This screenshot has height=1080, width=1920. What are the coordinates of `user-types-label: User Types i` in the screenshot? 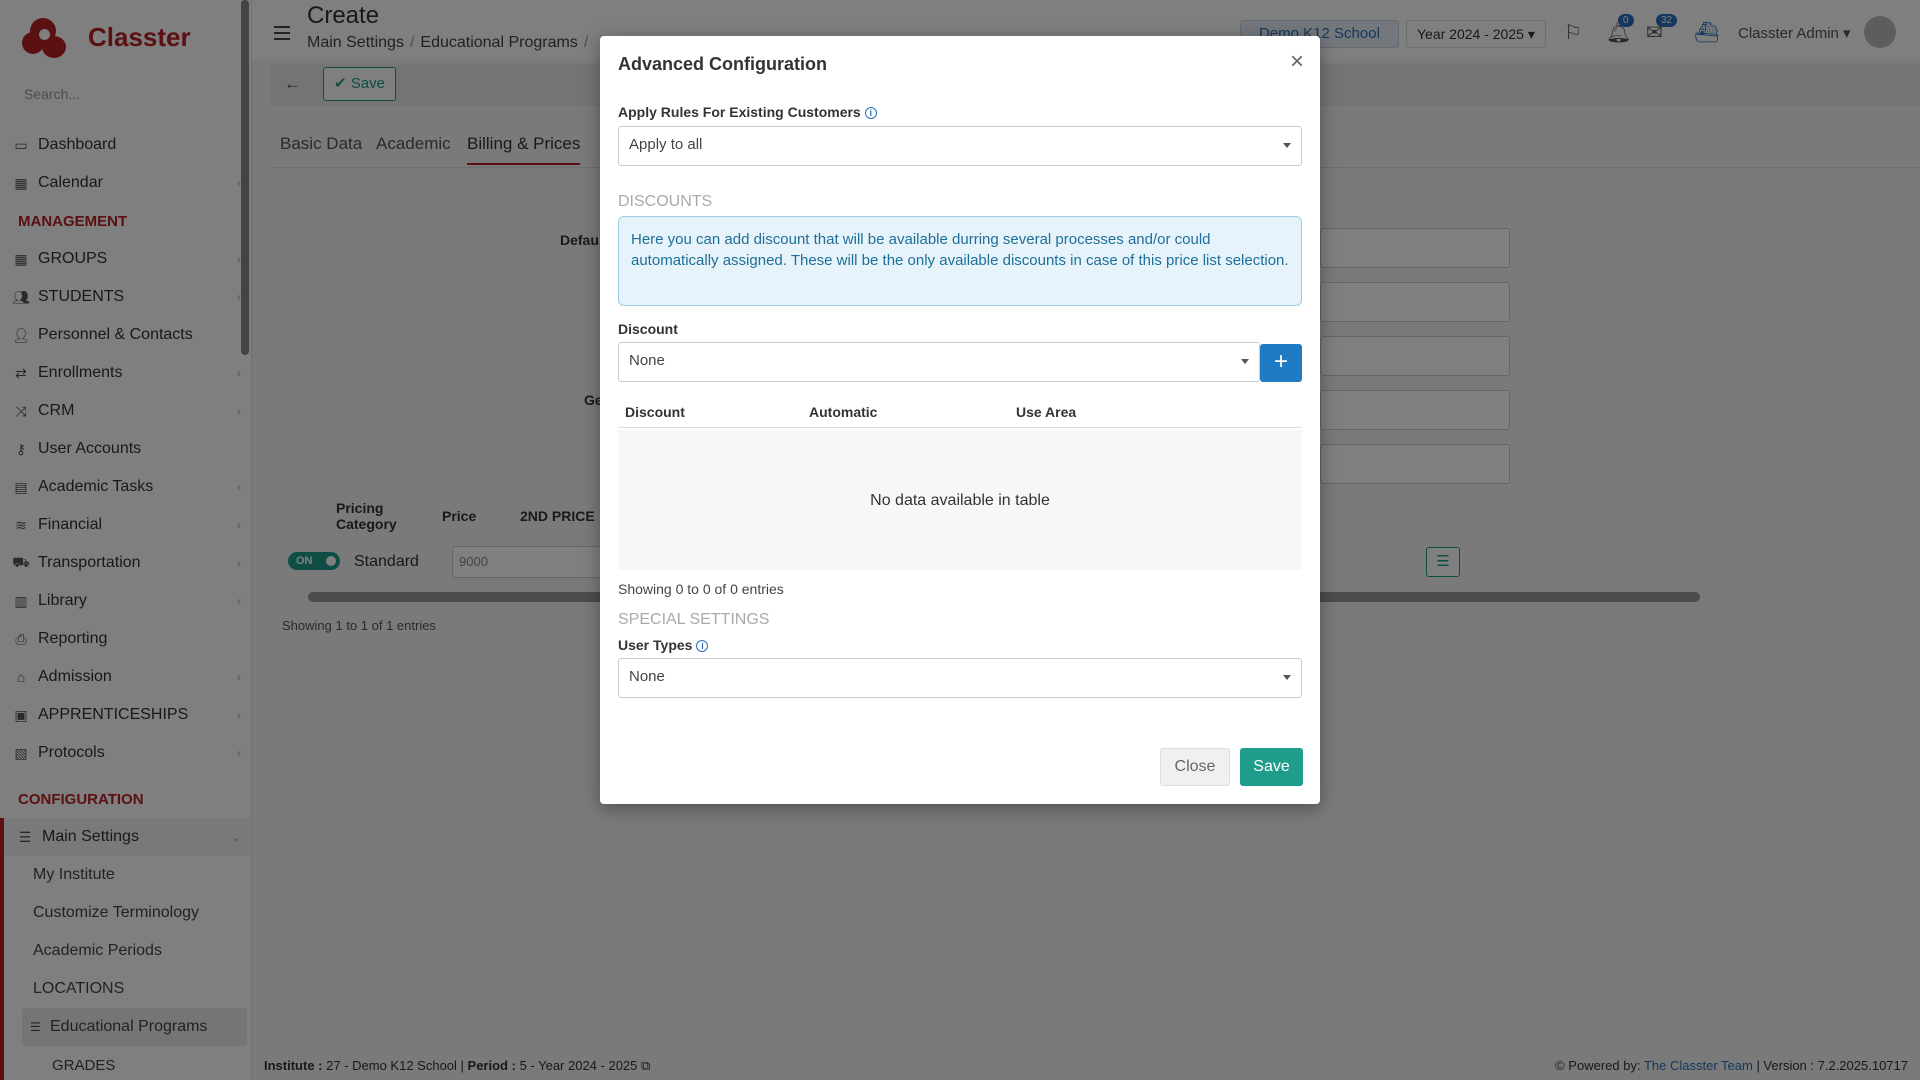 It's located at (663, 645).